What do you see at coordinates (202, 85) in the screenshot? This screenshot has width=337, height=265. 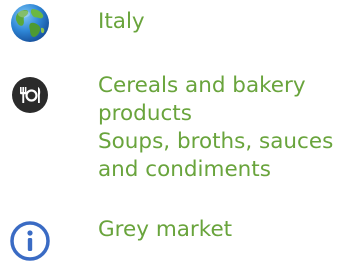 I see `category-item-line: Cereals and bakery` at bounding box center [202, 85].